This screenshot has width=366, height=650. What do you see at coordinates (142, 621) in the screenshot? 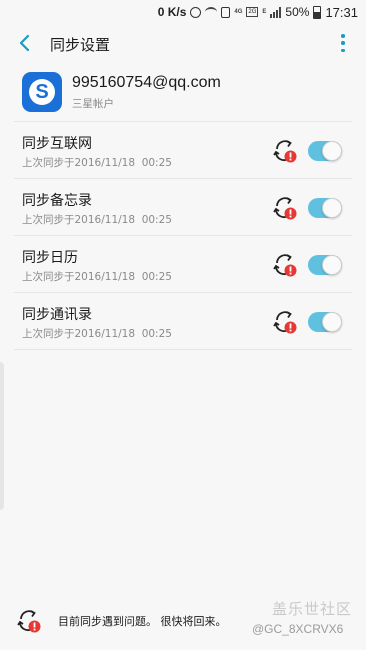
I see `sync-problem-message: 目前同步遇到问题。 很快将回来。` at bounding box center [142, 621].